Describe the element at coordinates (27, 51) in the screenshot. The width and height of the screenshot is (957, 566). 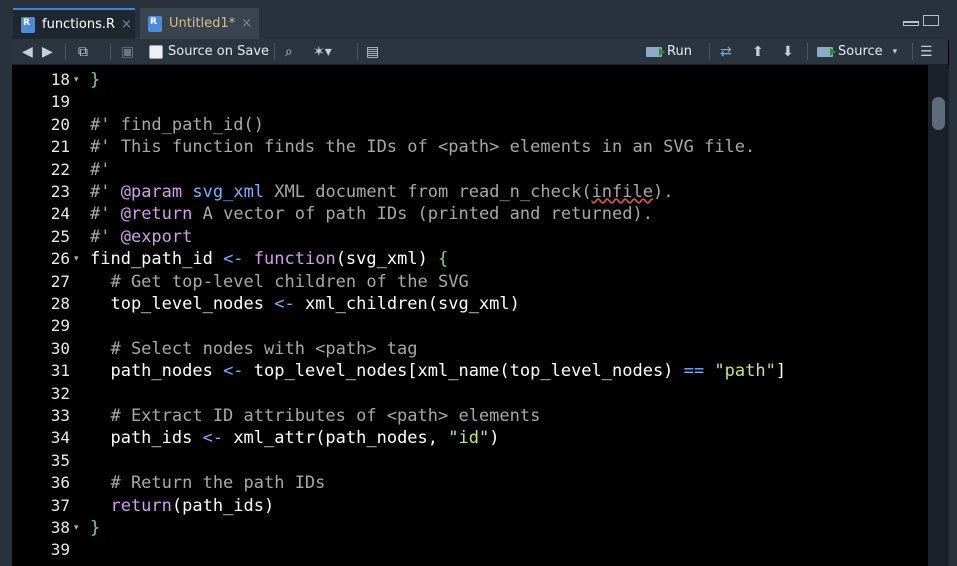
I see `back-arrow-icon: ◀` at that location.